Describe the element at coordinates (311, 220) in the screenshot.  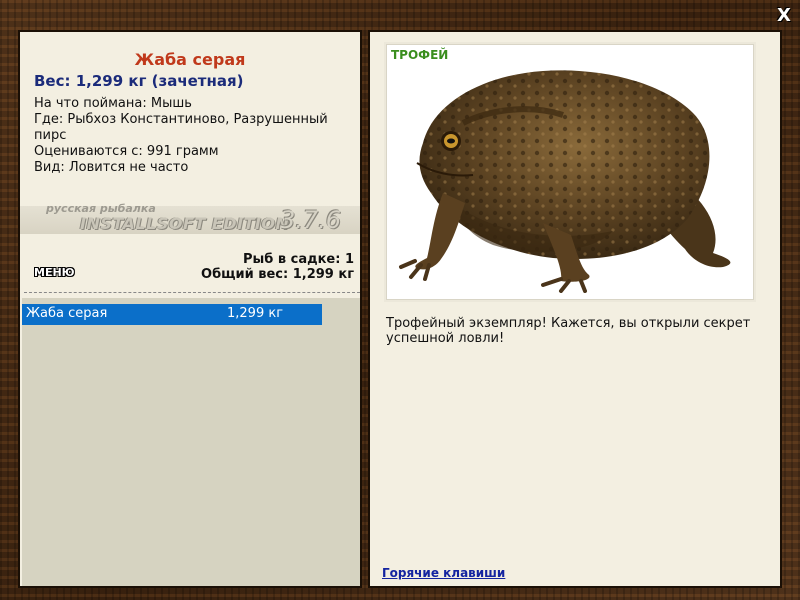
I see `logo-version: 3.7.6` at that location.